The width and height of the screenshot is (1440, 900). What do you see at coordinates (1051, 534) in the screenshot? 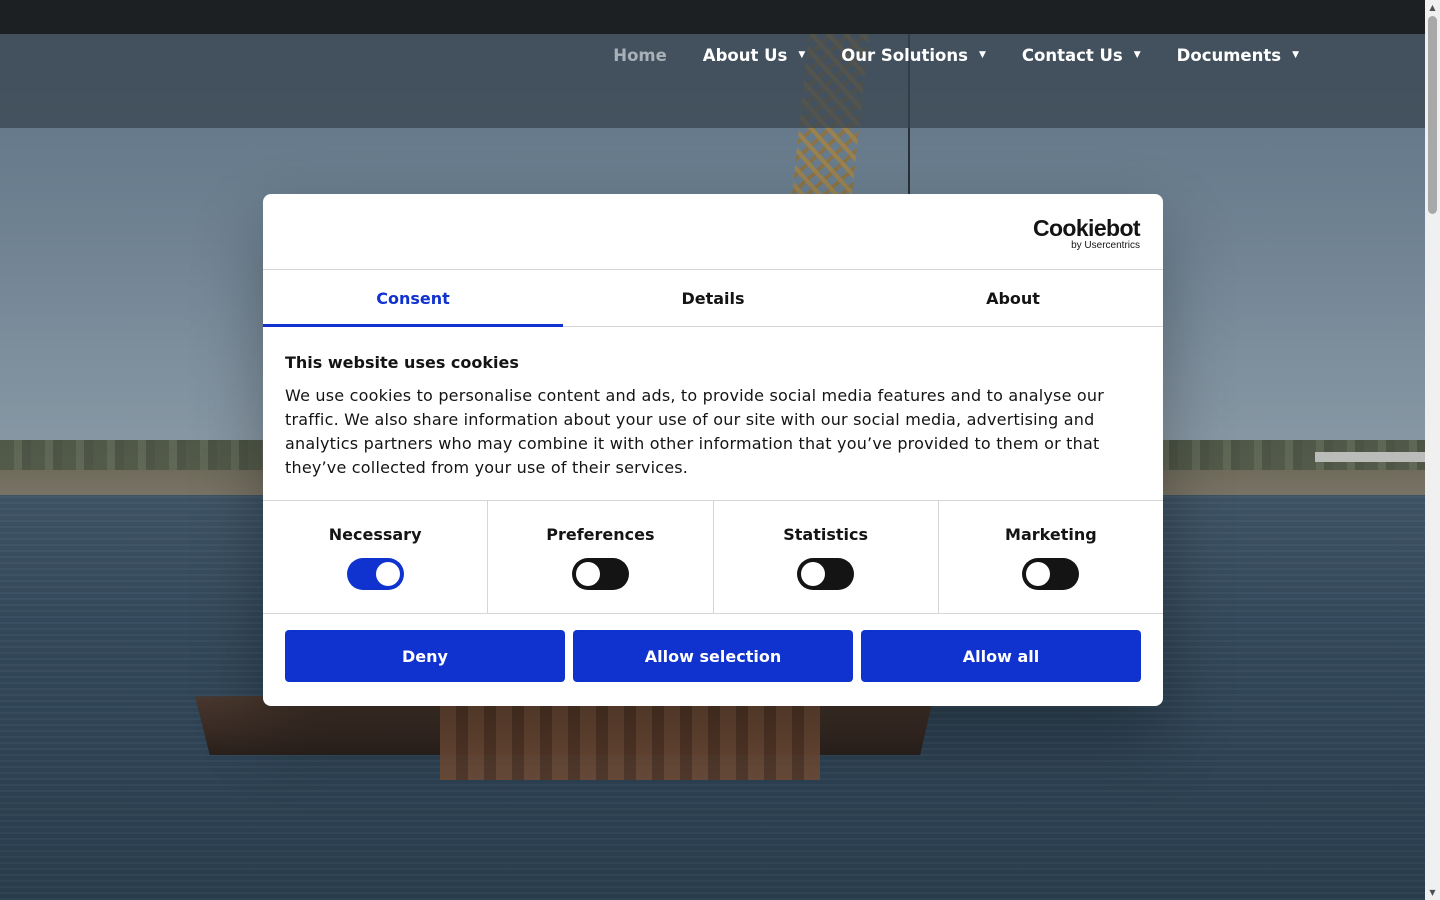
I see `toggle-label-marketing: Marketing` at bounding box center [1051, 534].